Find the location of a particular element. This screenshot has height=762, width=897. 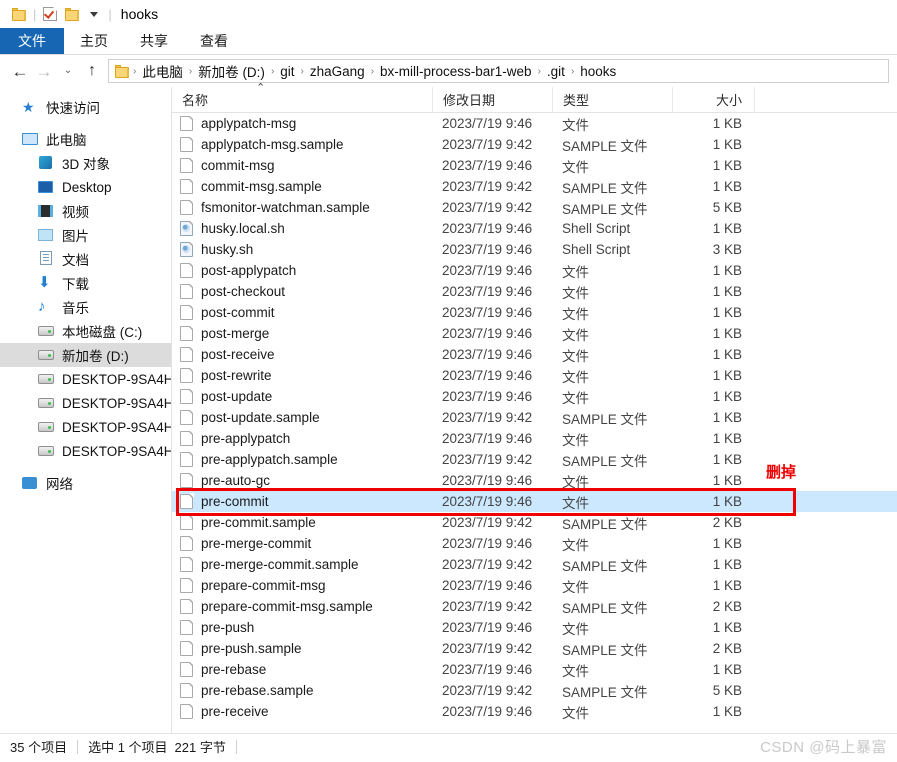

sidebar-item-6: 文档 is located at coordinates (85, 259).